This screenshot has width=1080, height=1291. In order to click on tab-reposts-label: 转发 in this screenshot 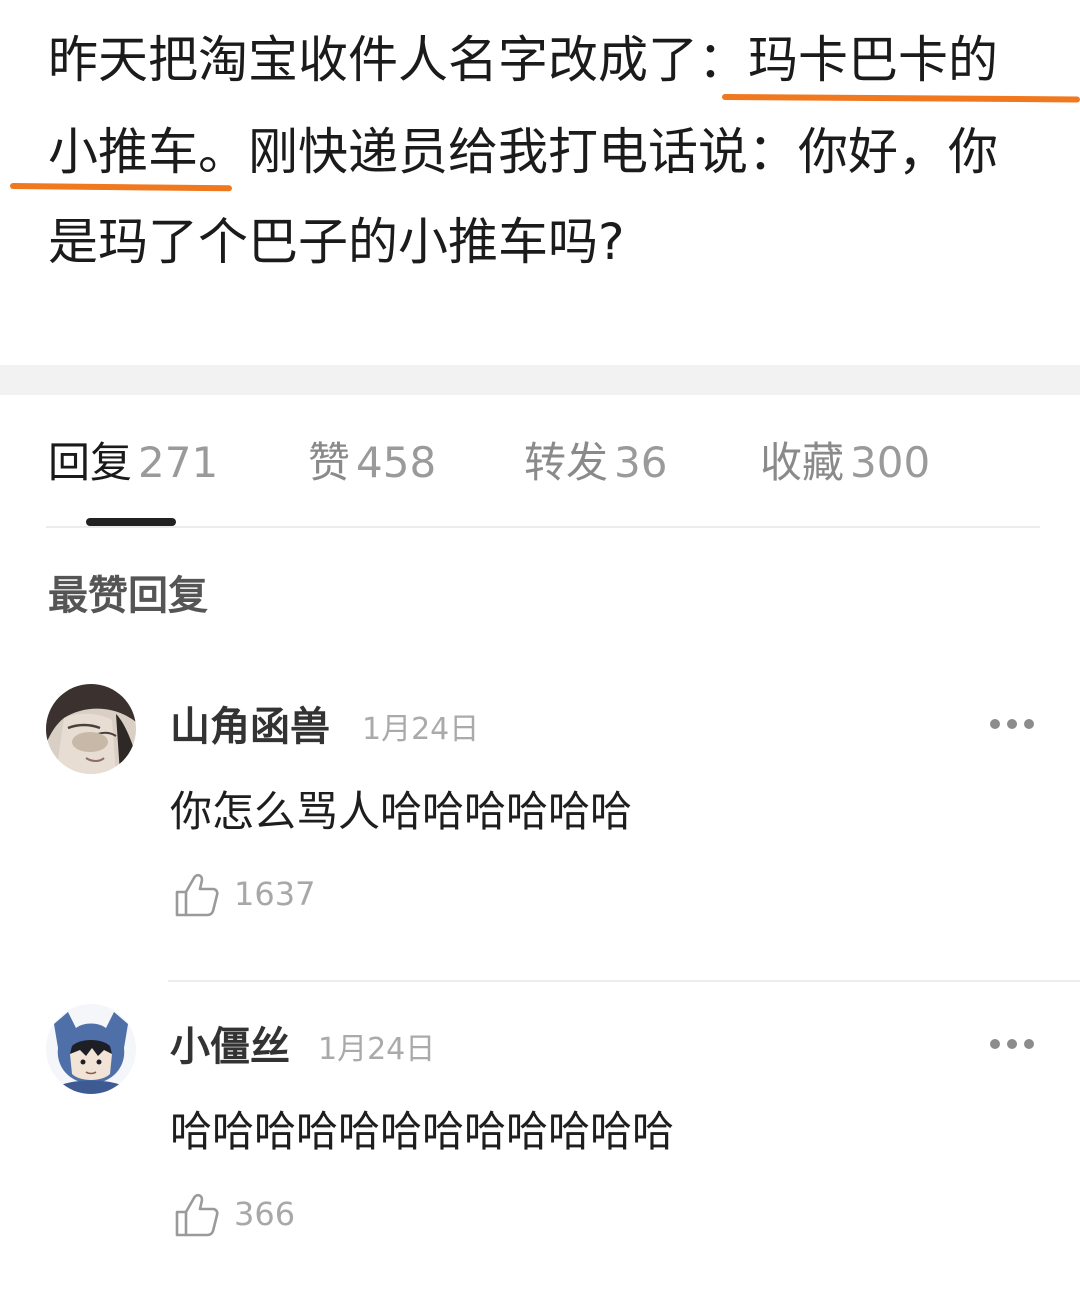, I will do `click(566, 462)`.